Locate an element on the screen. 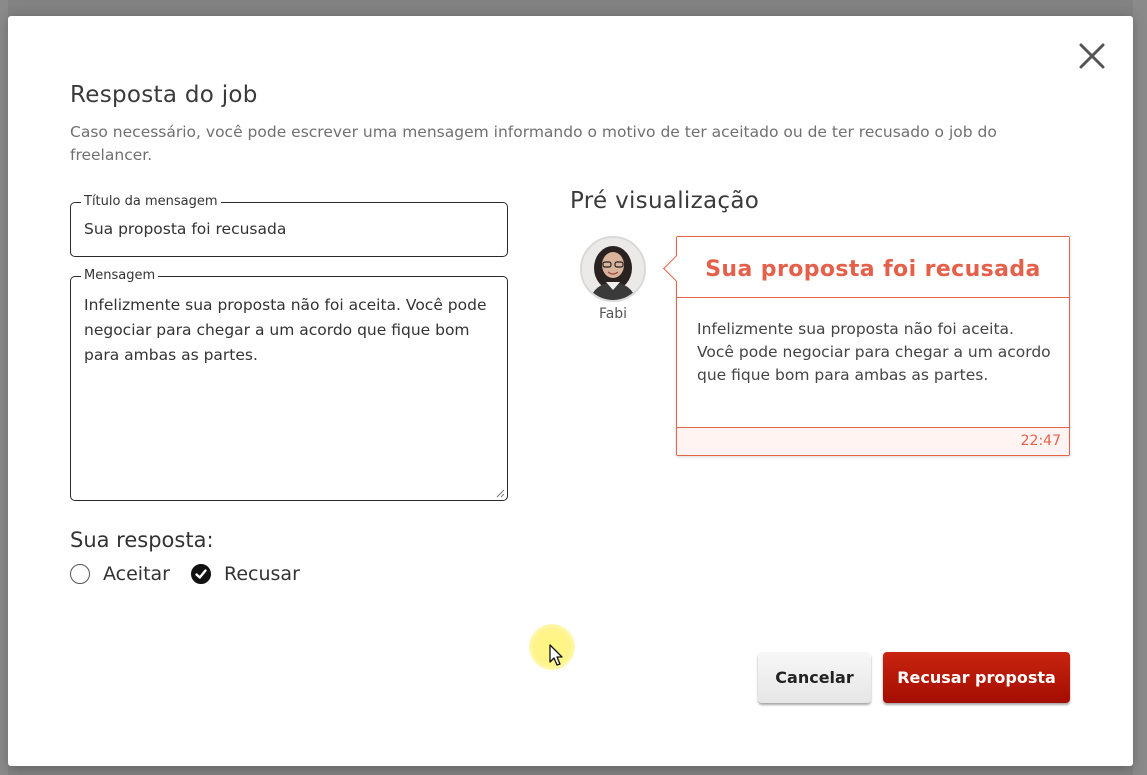 The height and width of the screenshot is (775, 1147). preview-title: Pré visualização is located at coordinates (665, 201).